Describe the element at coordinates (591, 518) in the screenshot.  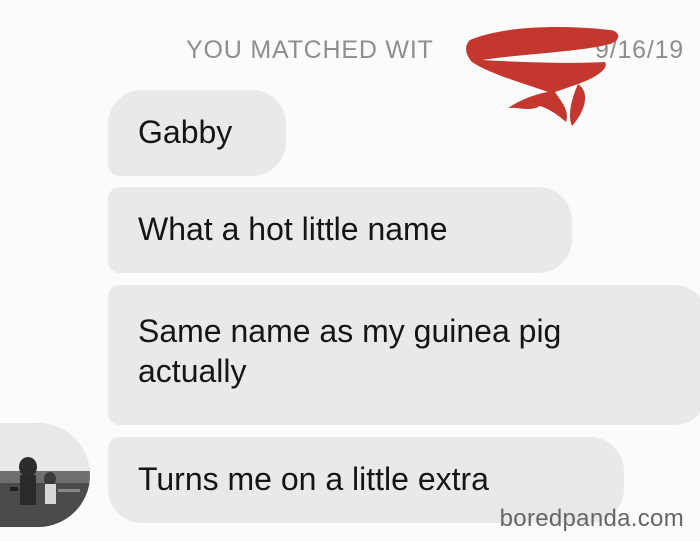
I see `watermark: boredpanda.com` at that location.